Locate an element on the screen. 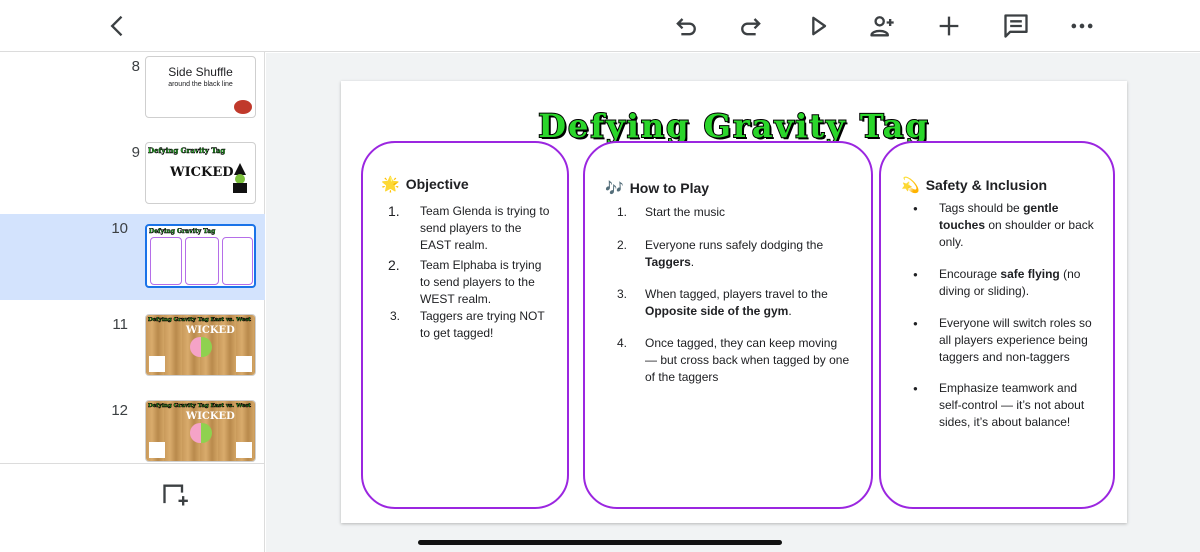  slide-thumbnail-8: 8 Side Shuffle around the black line is located at coordinates (132, 95).